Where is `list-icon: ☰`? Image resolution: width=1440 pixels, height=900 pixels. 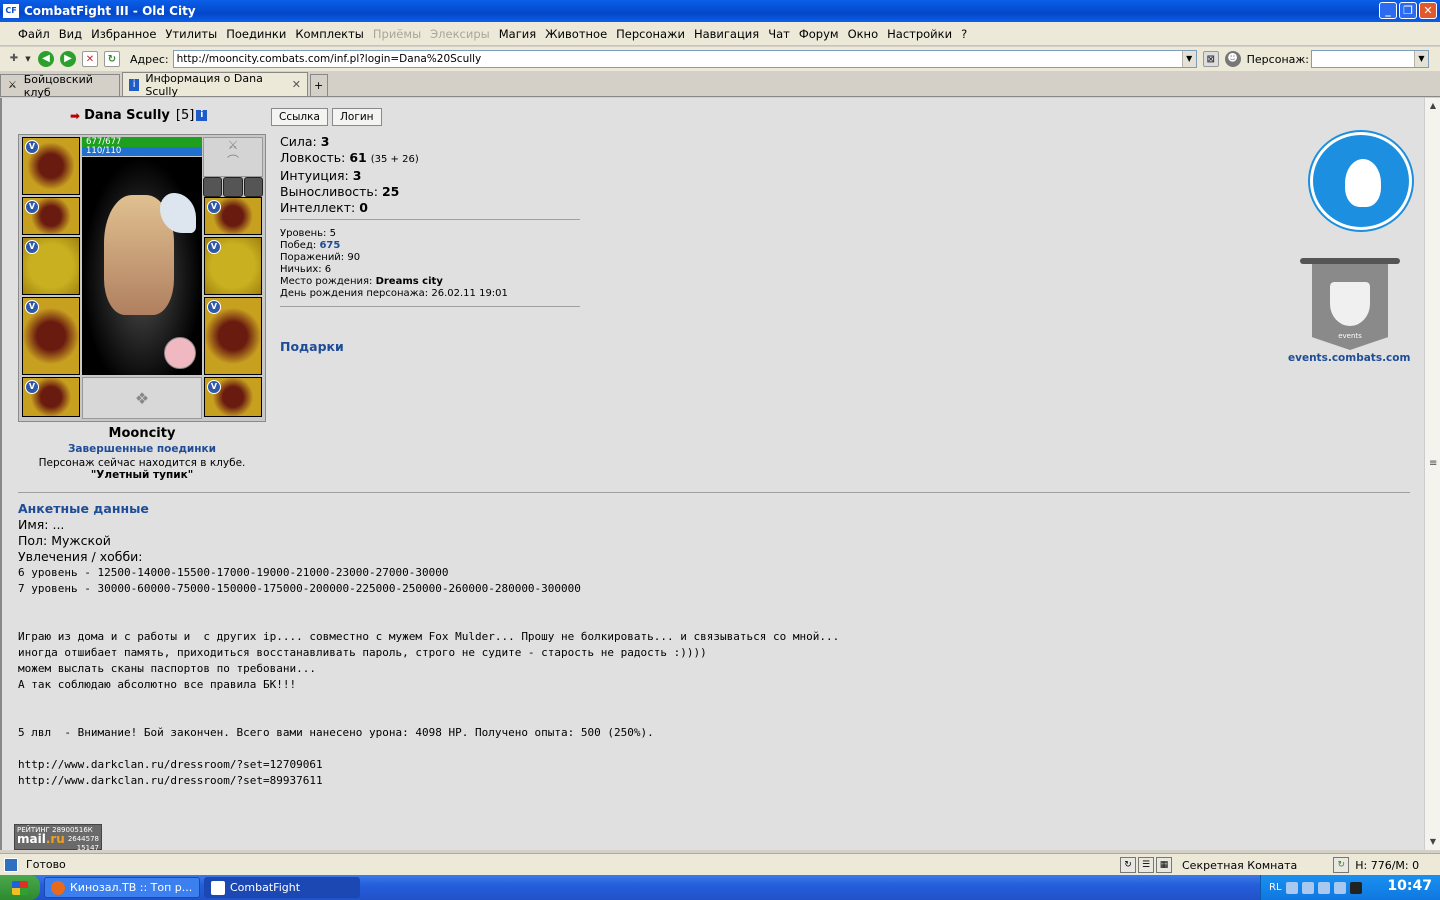 list-icon: ☰ is located at coordinates (1146, 865).